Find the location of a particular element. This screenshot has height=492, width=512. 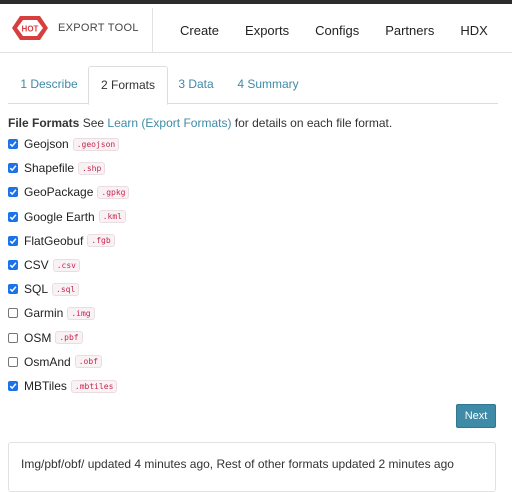

nav-menu: Create Exports Configs Partners HDX Ad is located at coordinates (346, 30).